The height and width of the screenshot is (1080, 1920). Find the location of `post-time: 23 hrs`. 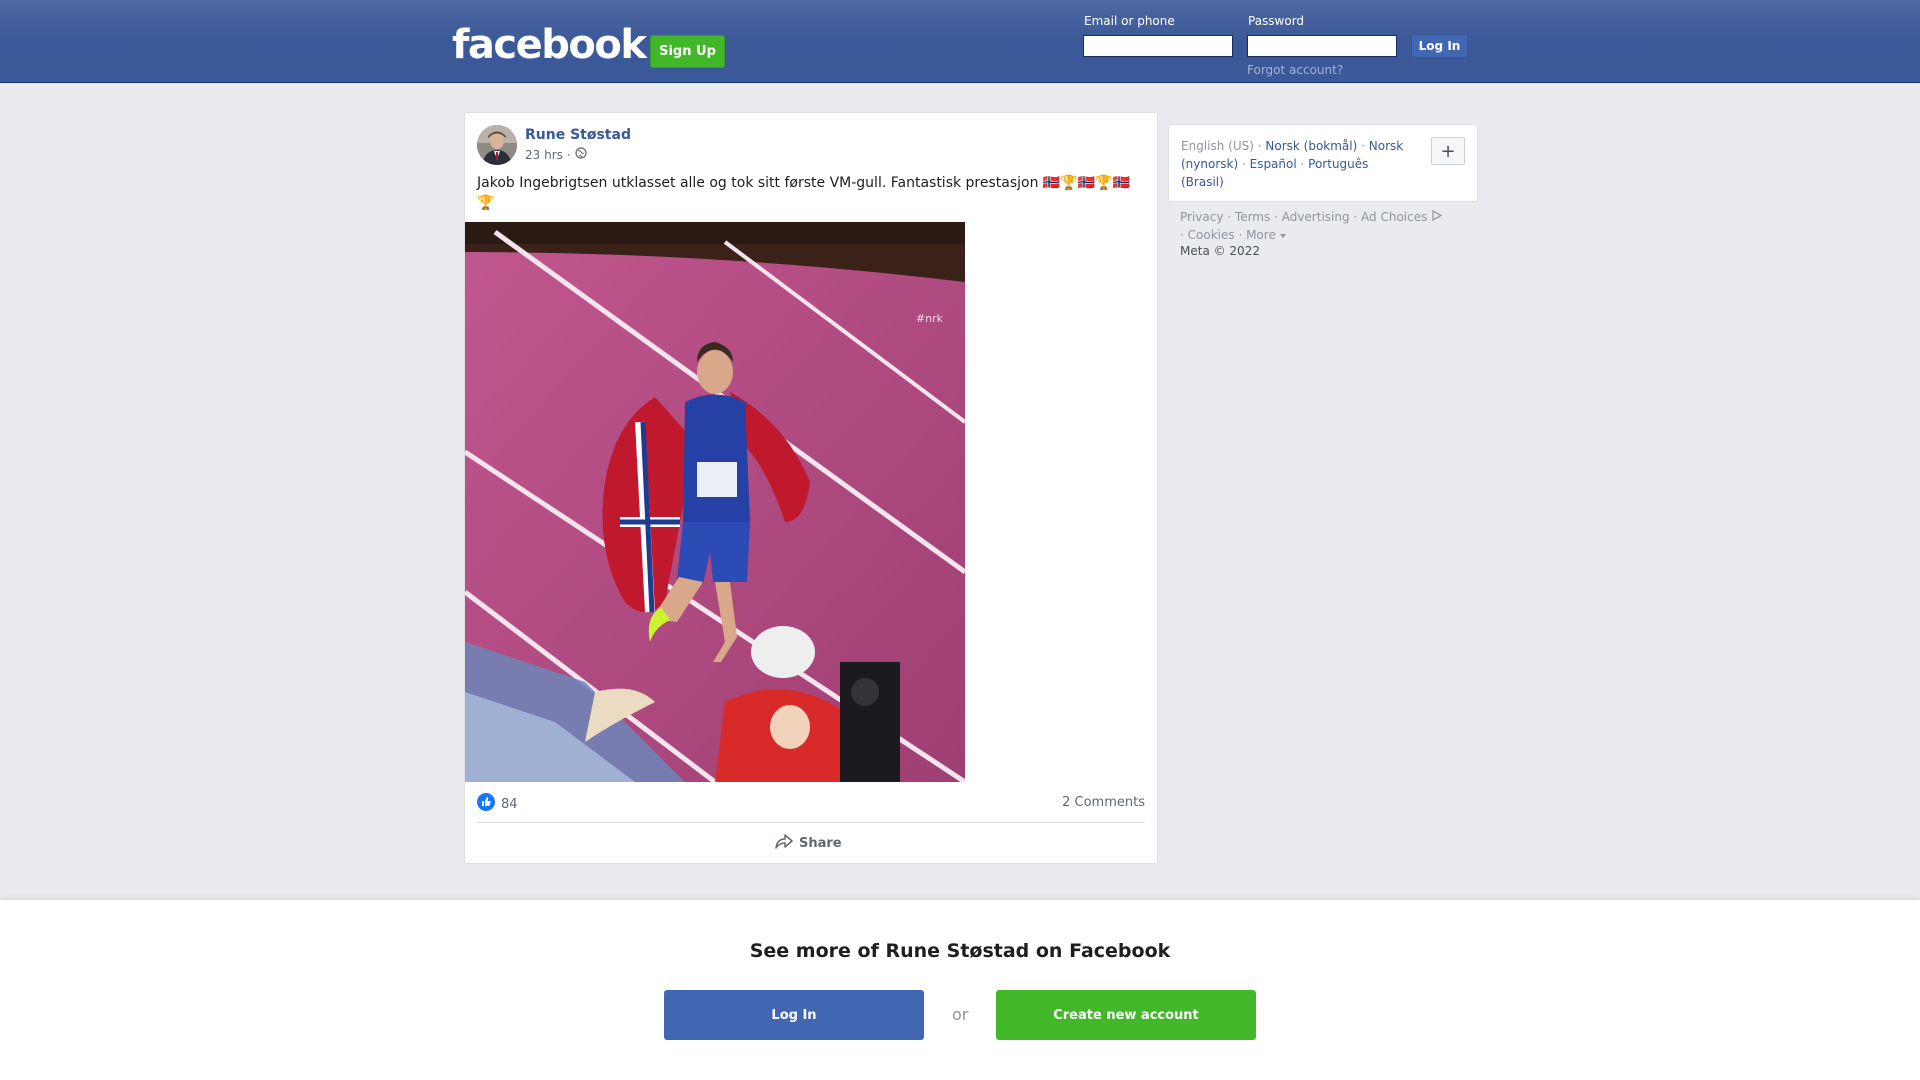

post-time: 23 hrs is located at coordinates (544, 155).